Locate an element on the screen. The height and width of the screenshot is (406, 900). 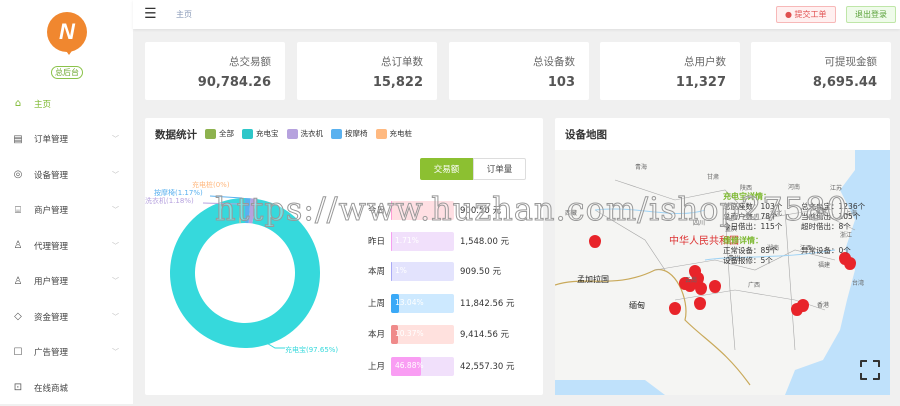
progress-percent: 1% is located at coordinates (401, 270).